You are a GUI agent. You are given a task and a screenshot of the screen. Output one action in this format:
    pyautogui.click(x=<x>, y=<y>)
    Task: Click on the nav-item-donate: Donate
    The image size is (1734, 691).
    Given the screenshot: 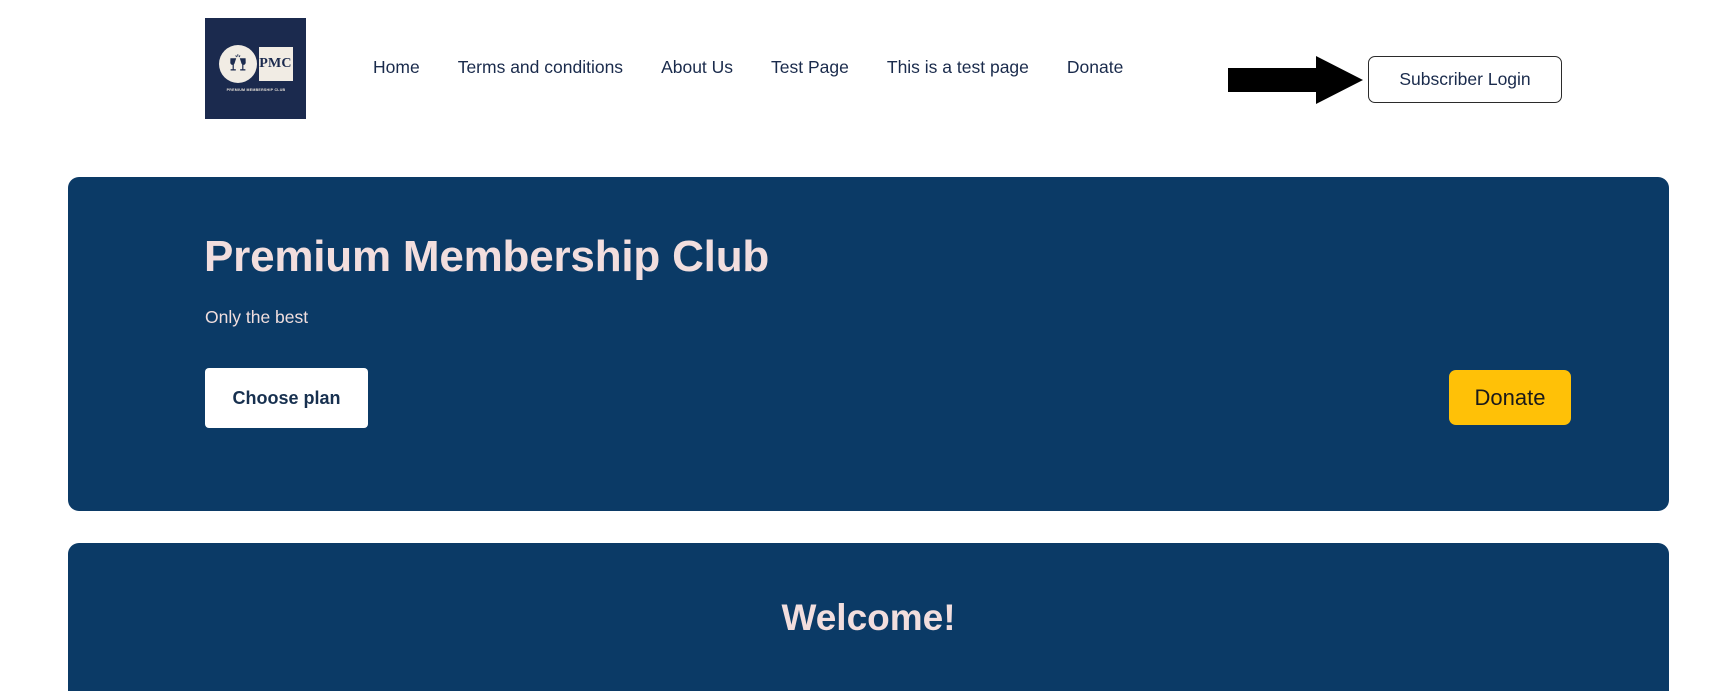 What is the action you would take?
    pyautogui.click(x=1095, y=68)
    